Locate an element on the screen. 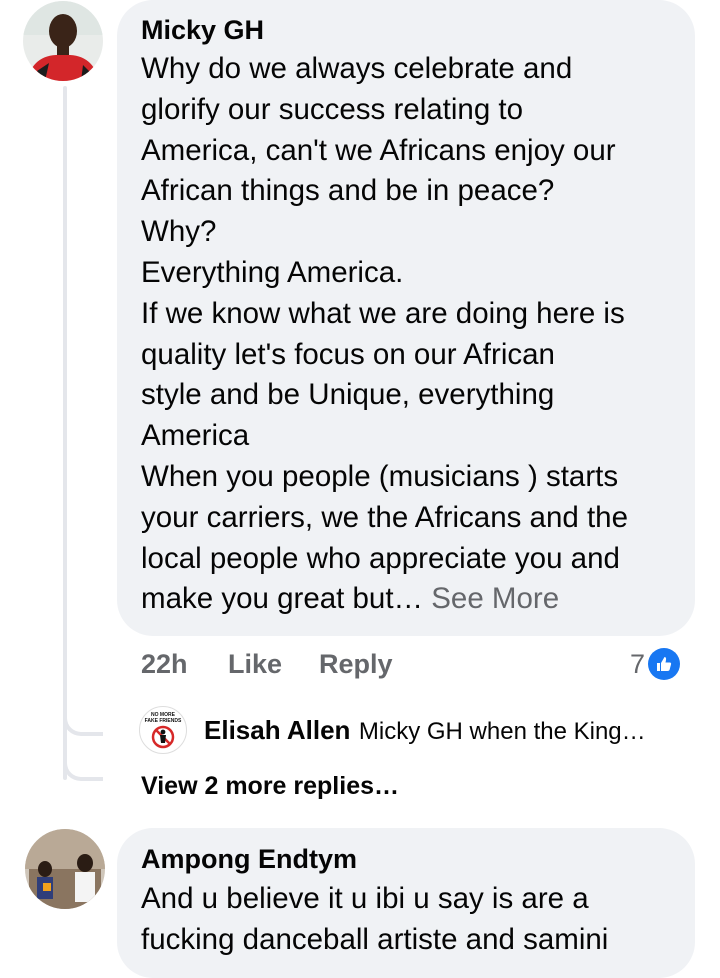 This screenshot has width=720, height=978. comment-text-line-last: make you great but… See More is located at coordinates (418, 599).